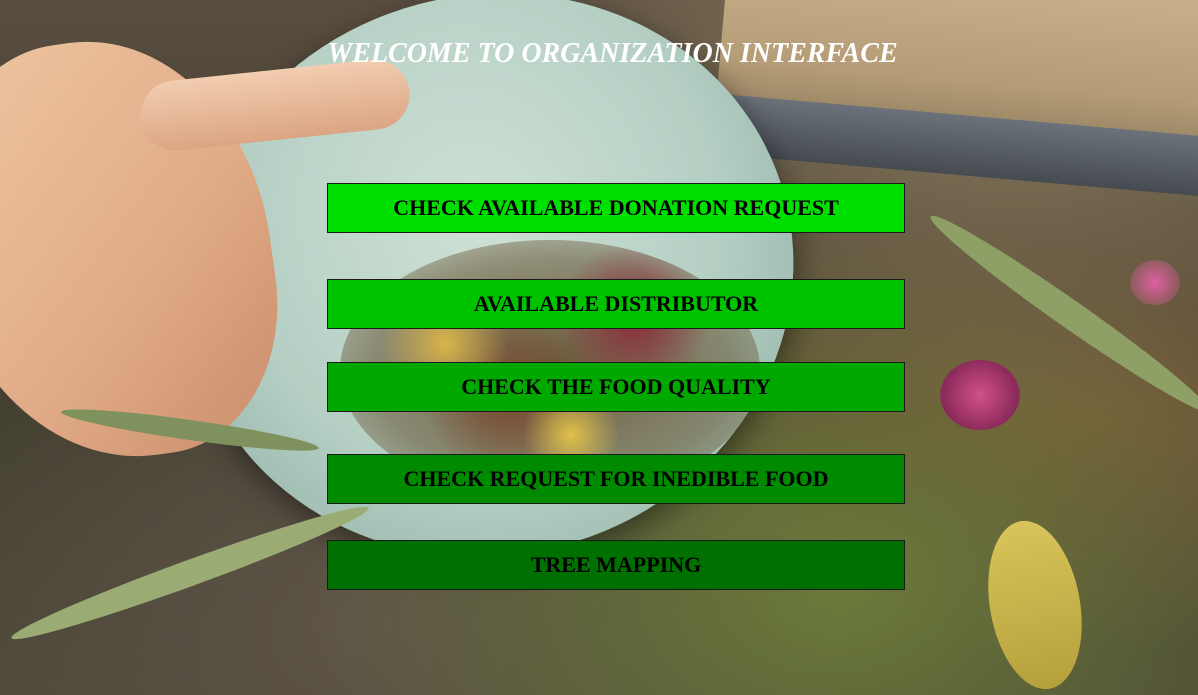  Describe the element at coordinates (616, 565) in the screenshot. I see `tree-mapping-button: TREE MAPPING` at that location.